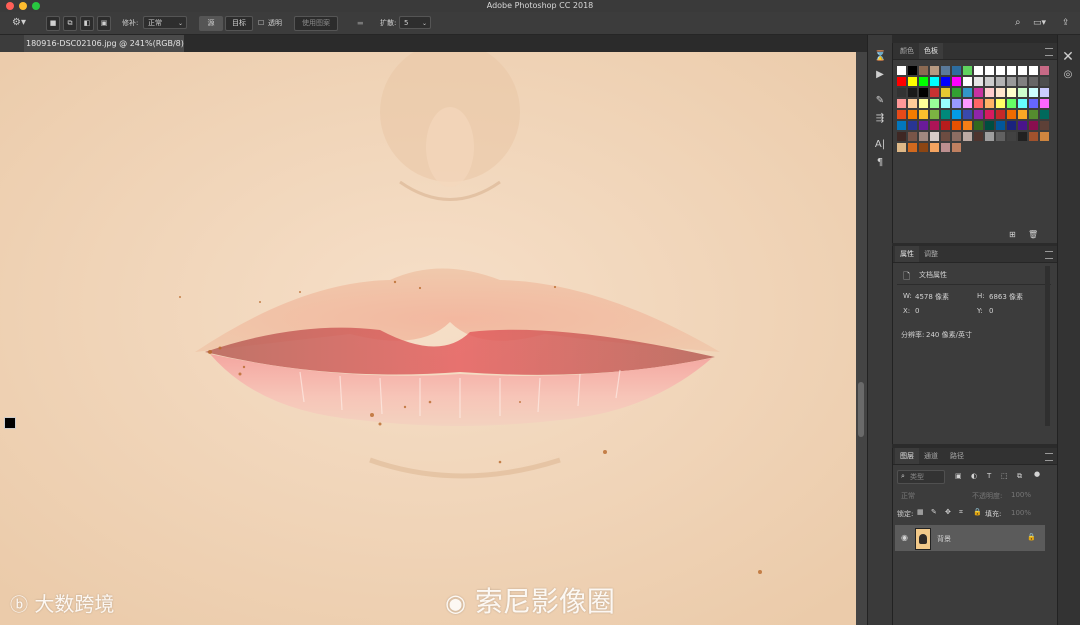 The image size is (1080, 625). What do you see at coordinates (261, 23) in the screenshot?
I see `transparent-checkbox: ☐` at bounding box center [261, 23].